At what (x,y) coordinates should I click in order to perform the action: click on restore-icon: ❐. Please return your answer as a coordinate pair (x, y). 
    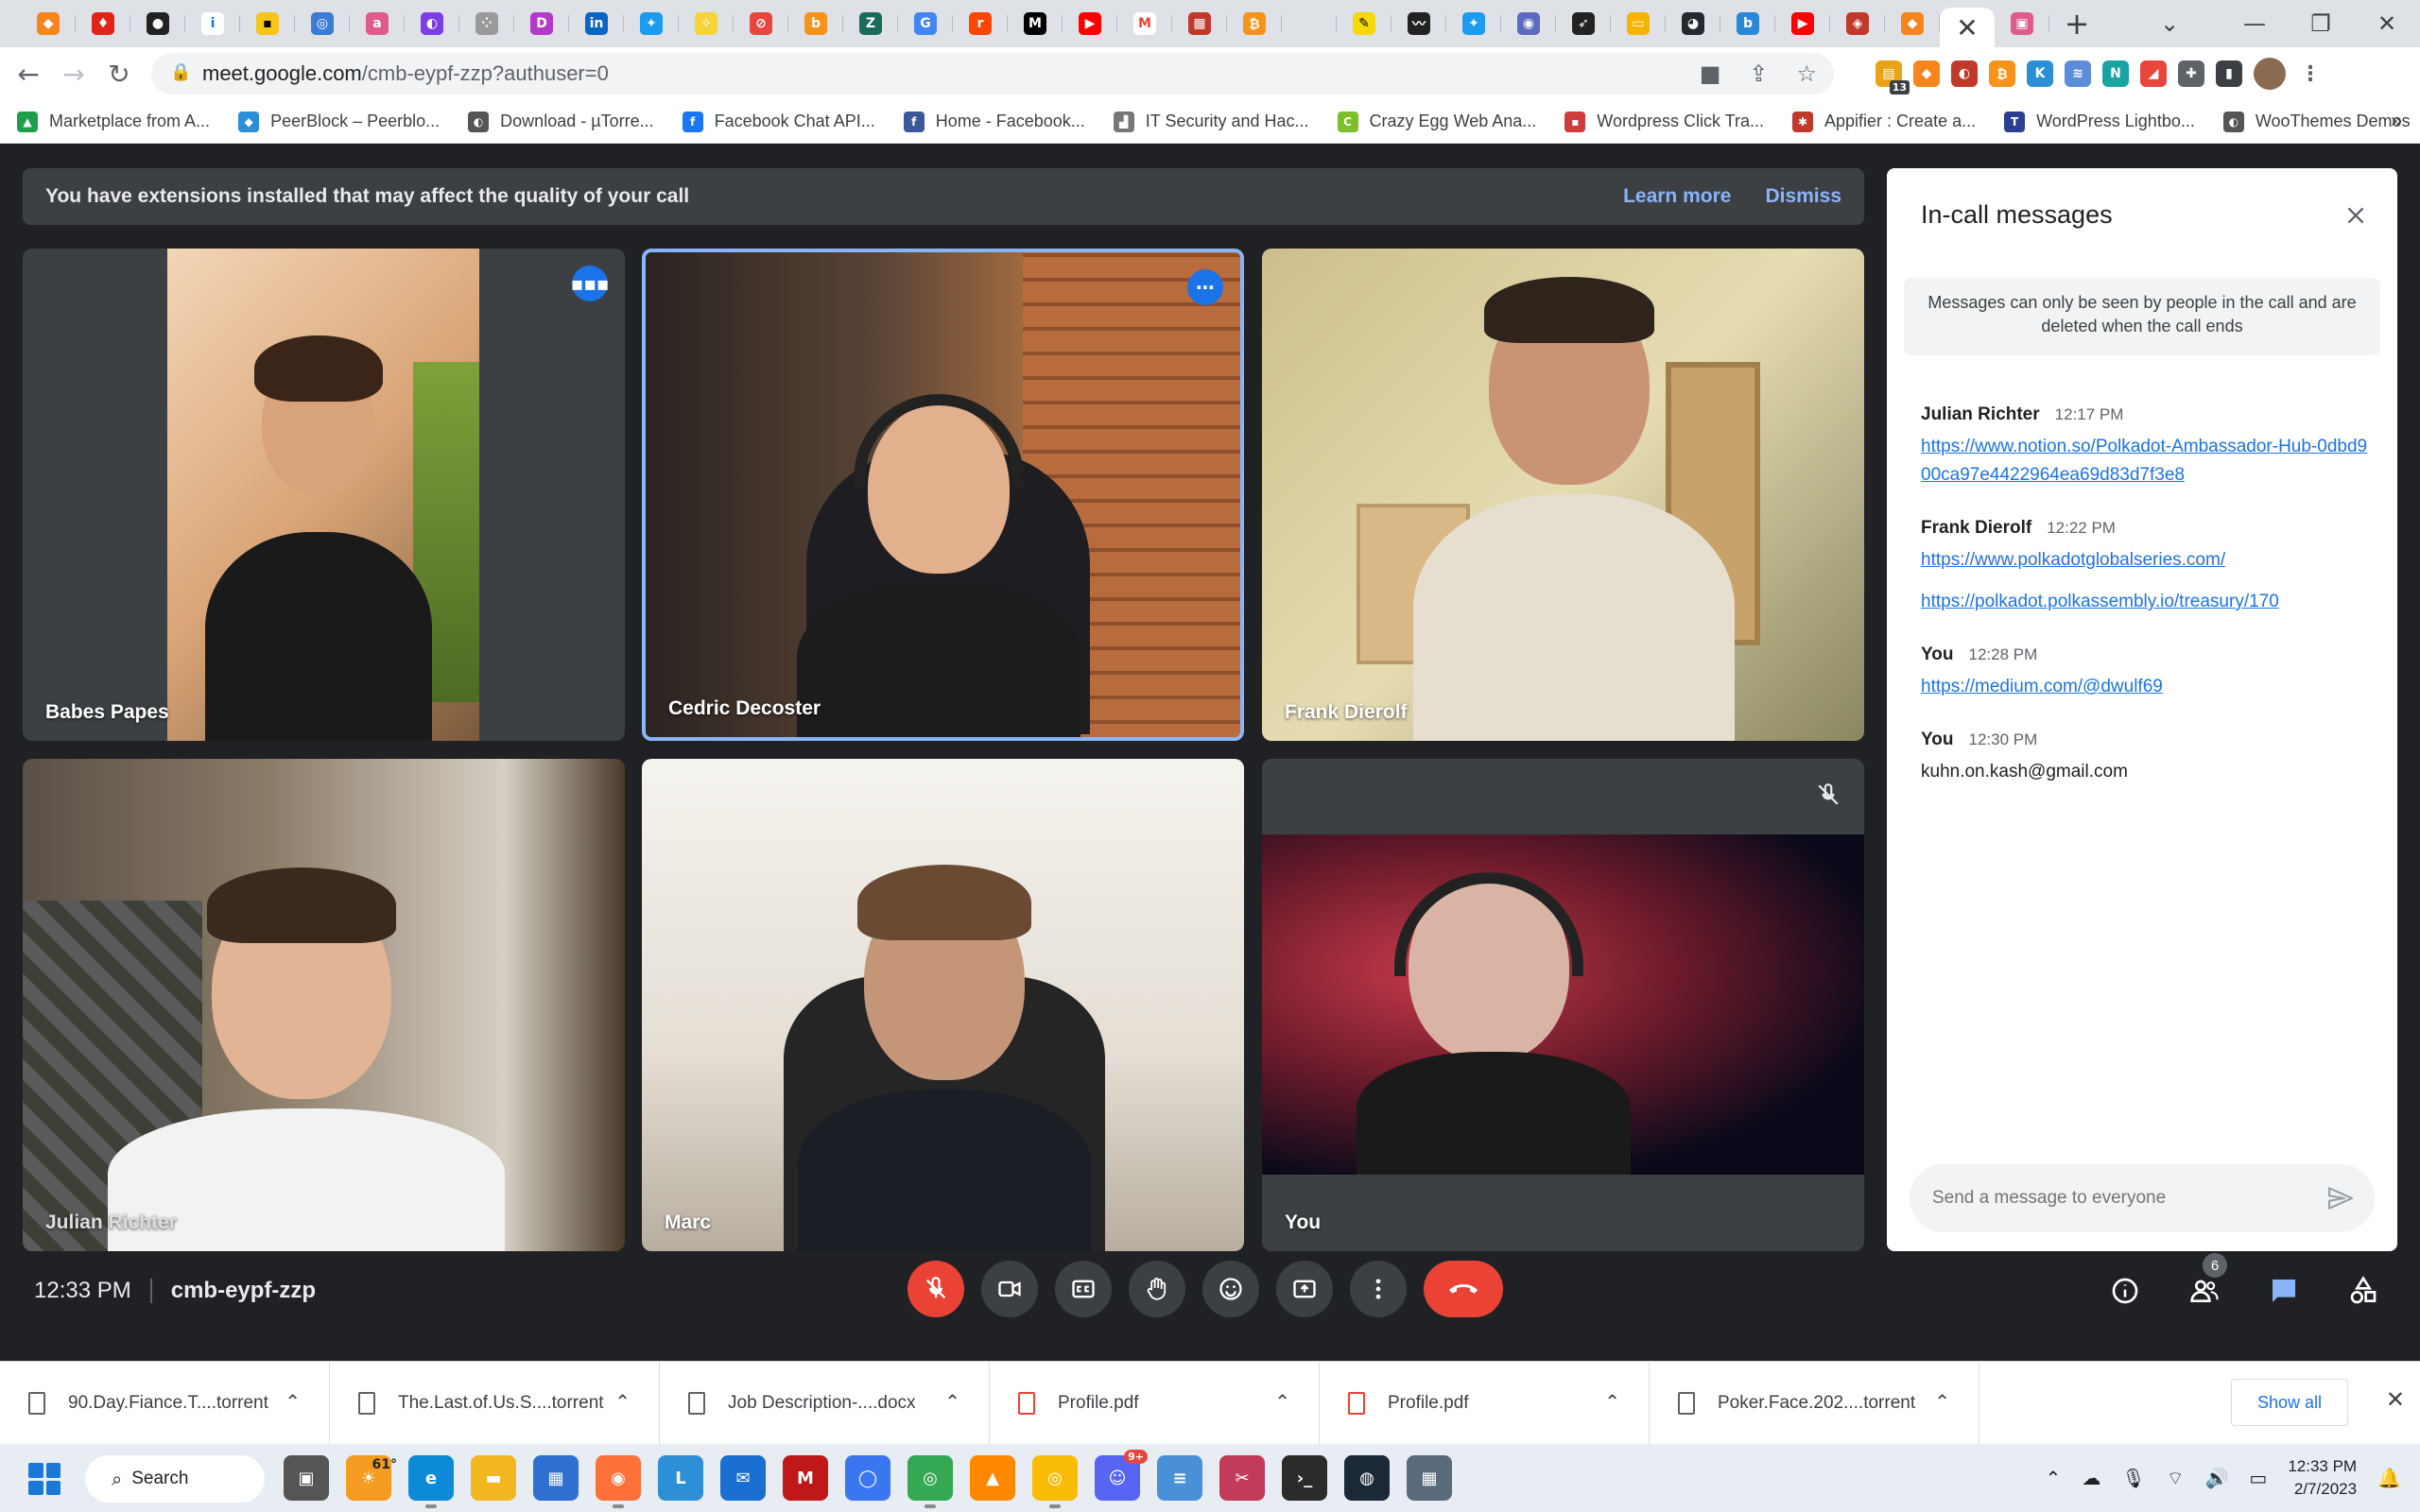
    Looking at the image, I should click on (2321, 23).